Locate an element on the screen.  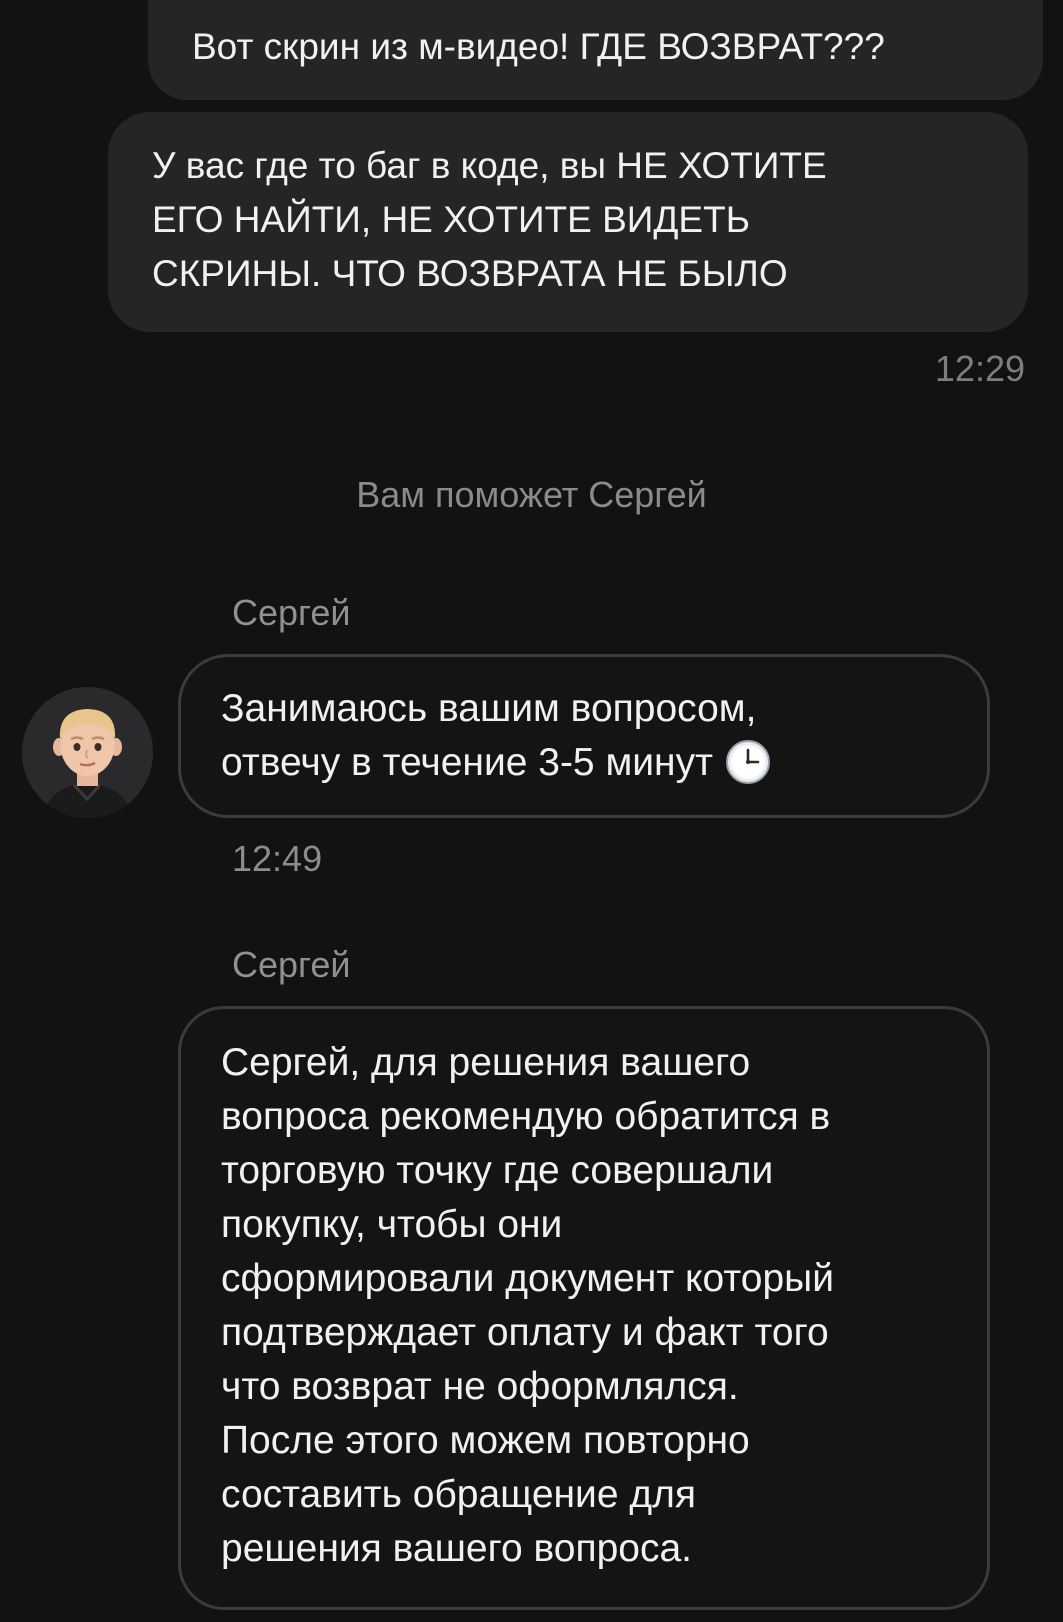
message-text-line: торговую точку где совершали is located at coordinates (497, 1170).